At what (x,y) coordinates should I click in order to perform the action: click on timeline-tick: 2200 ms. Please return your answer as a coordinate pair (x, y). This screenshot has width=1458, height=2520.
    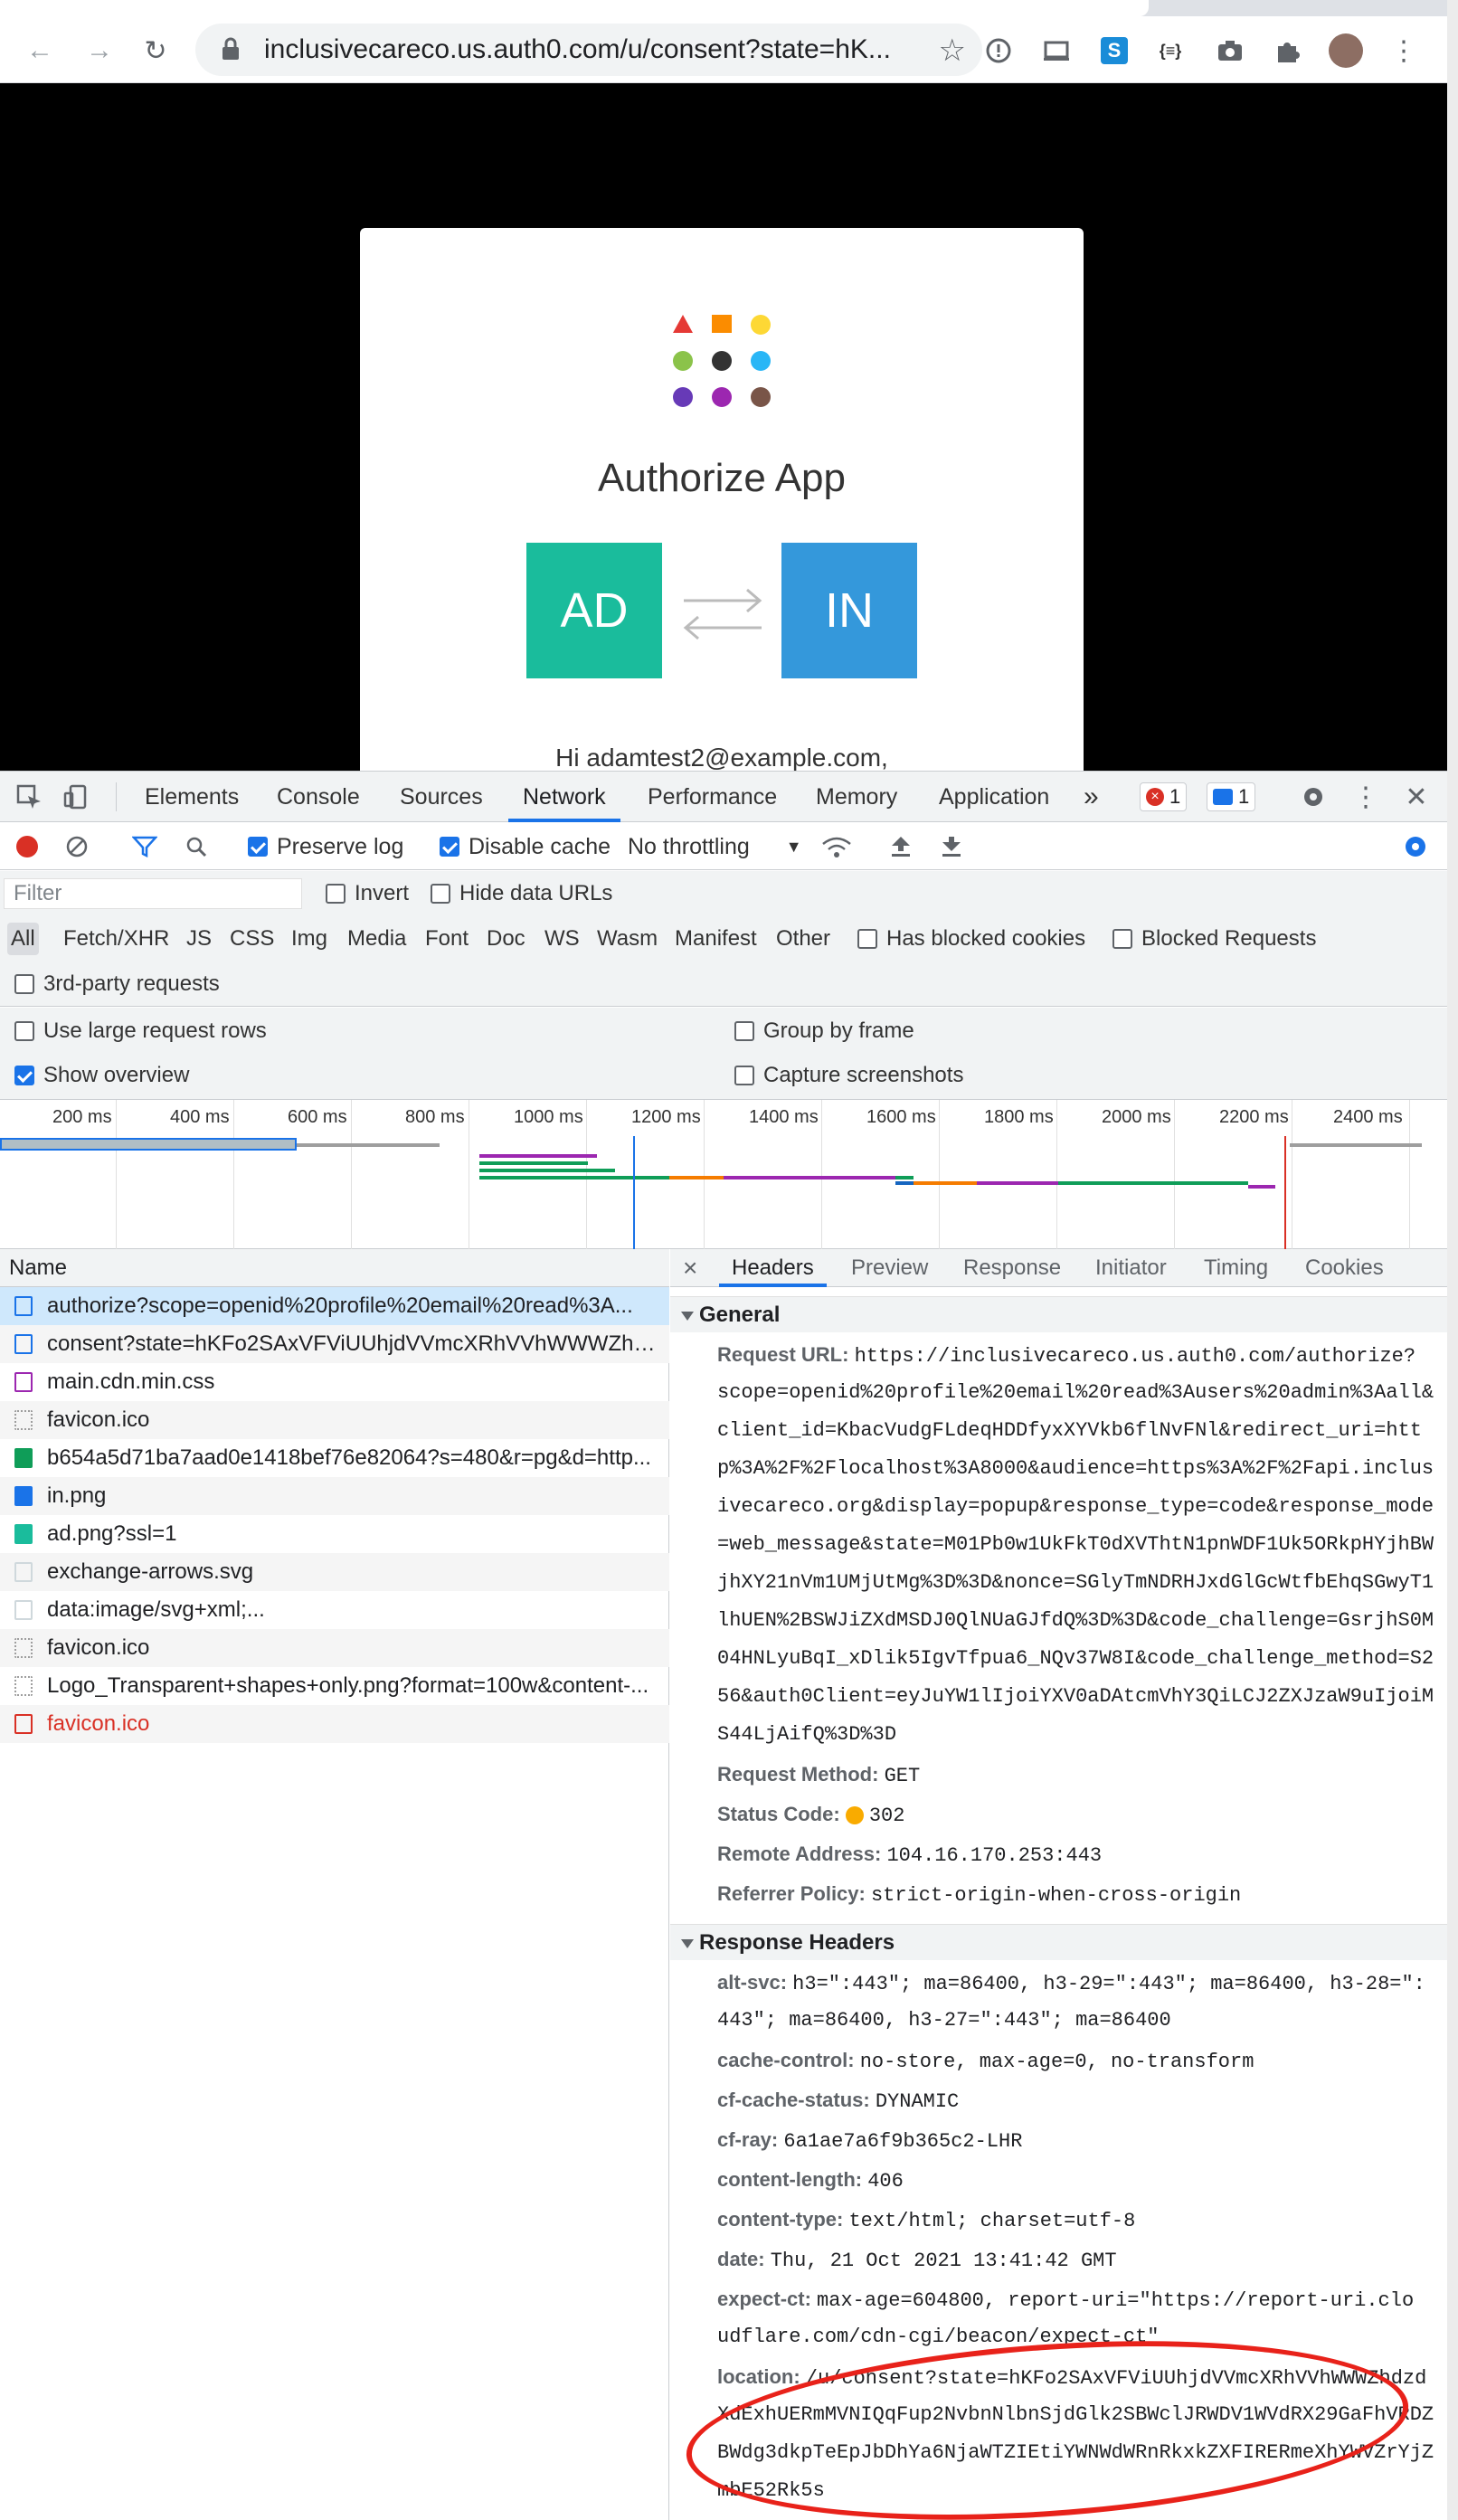
    Looking at the image, I should click on (1254, 1117).